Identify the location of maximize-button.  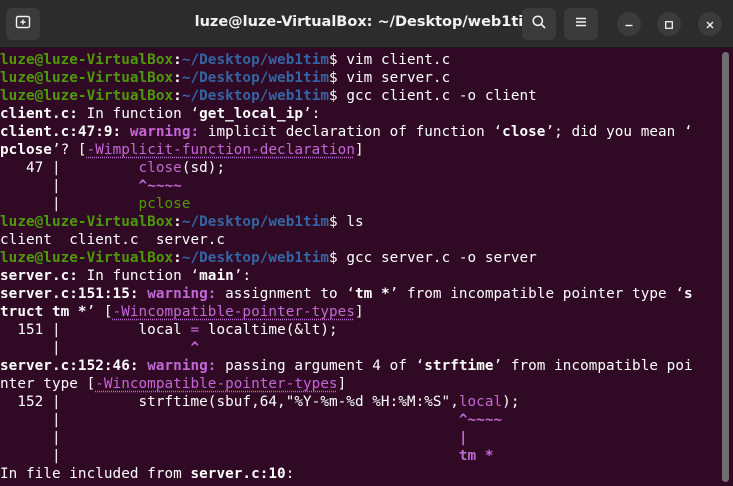
(669, 24).